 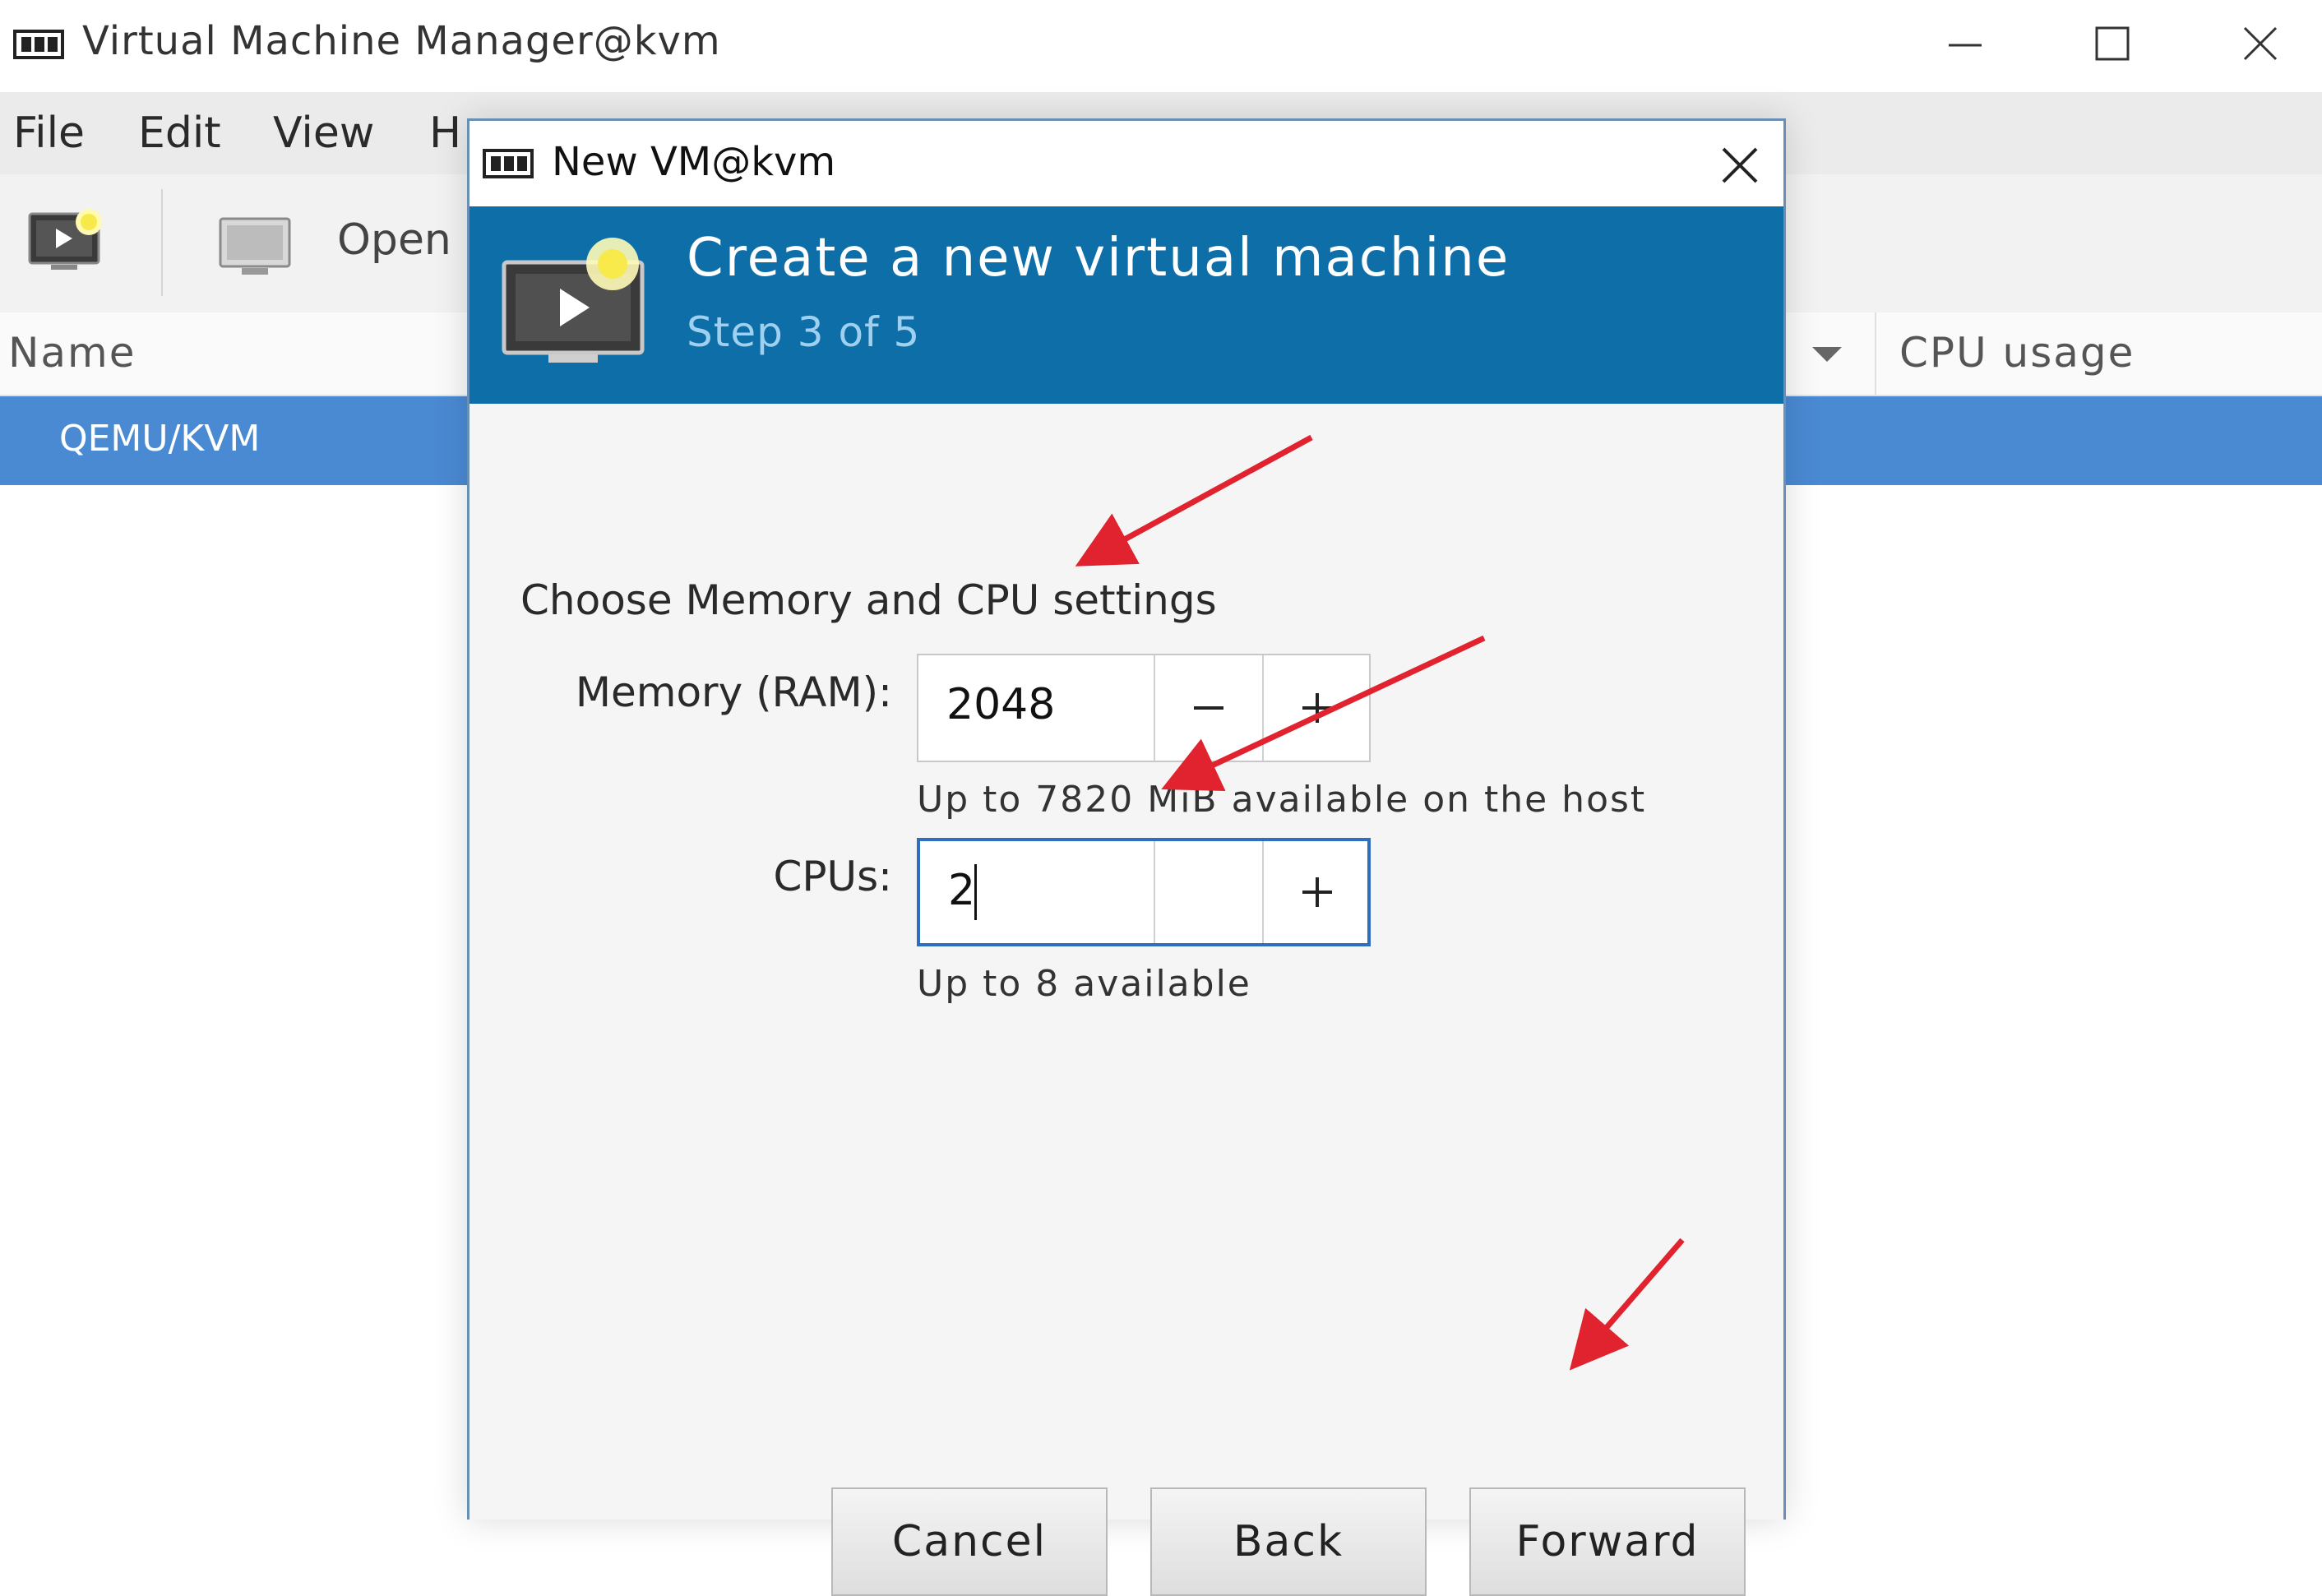 What do you see at coordinates (1208, 708) in the screenshot?
I see `memory-decrement-button` at bounding box center [1208, 708].